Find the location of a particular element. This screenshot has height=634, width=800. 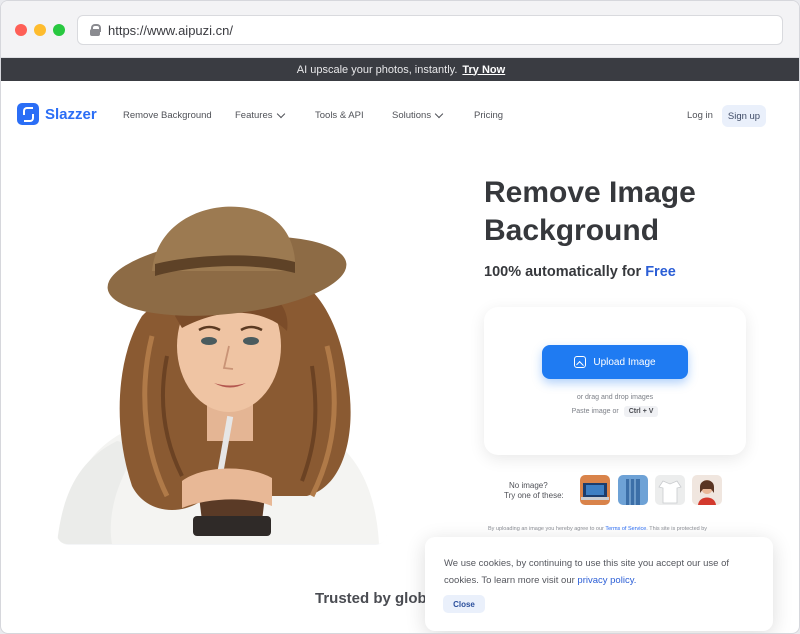

sample-prompt-line-2: Try one of these: is located at coordinates (534, 495).